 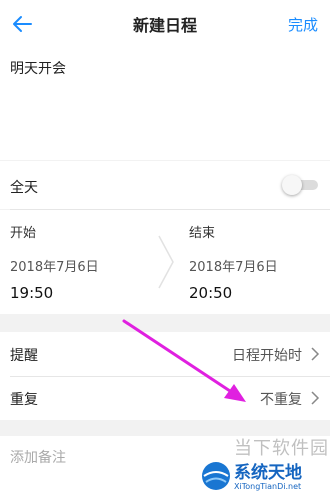 I want to click on app-header: 新建日程 完成, so click(x=165, y=24).